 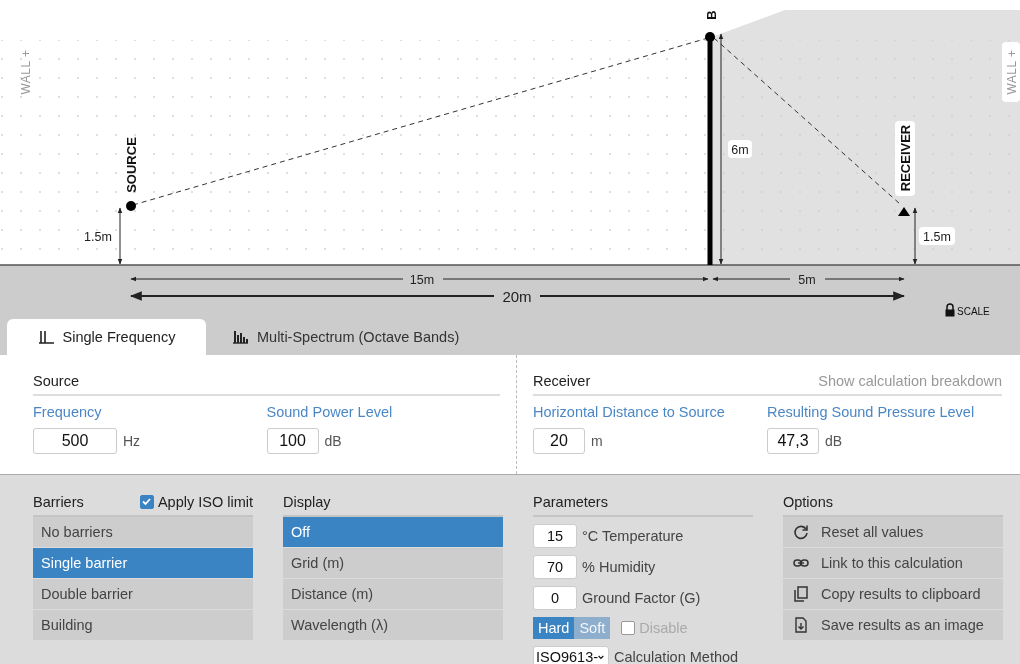 What do you see at coordinates (601, 657) in the screenshot?
I see `caret-icon` at bounding box center [601, 657].